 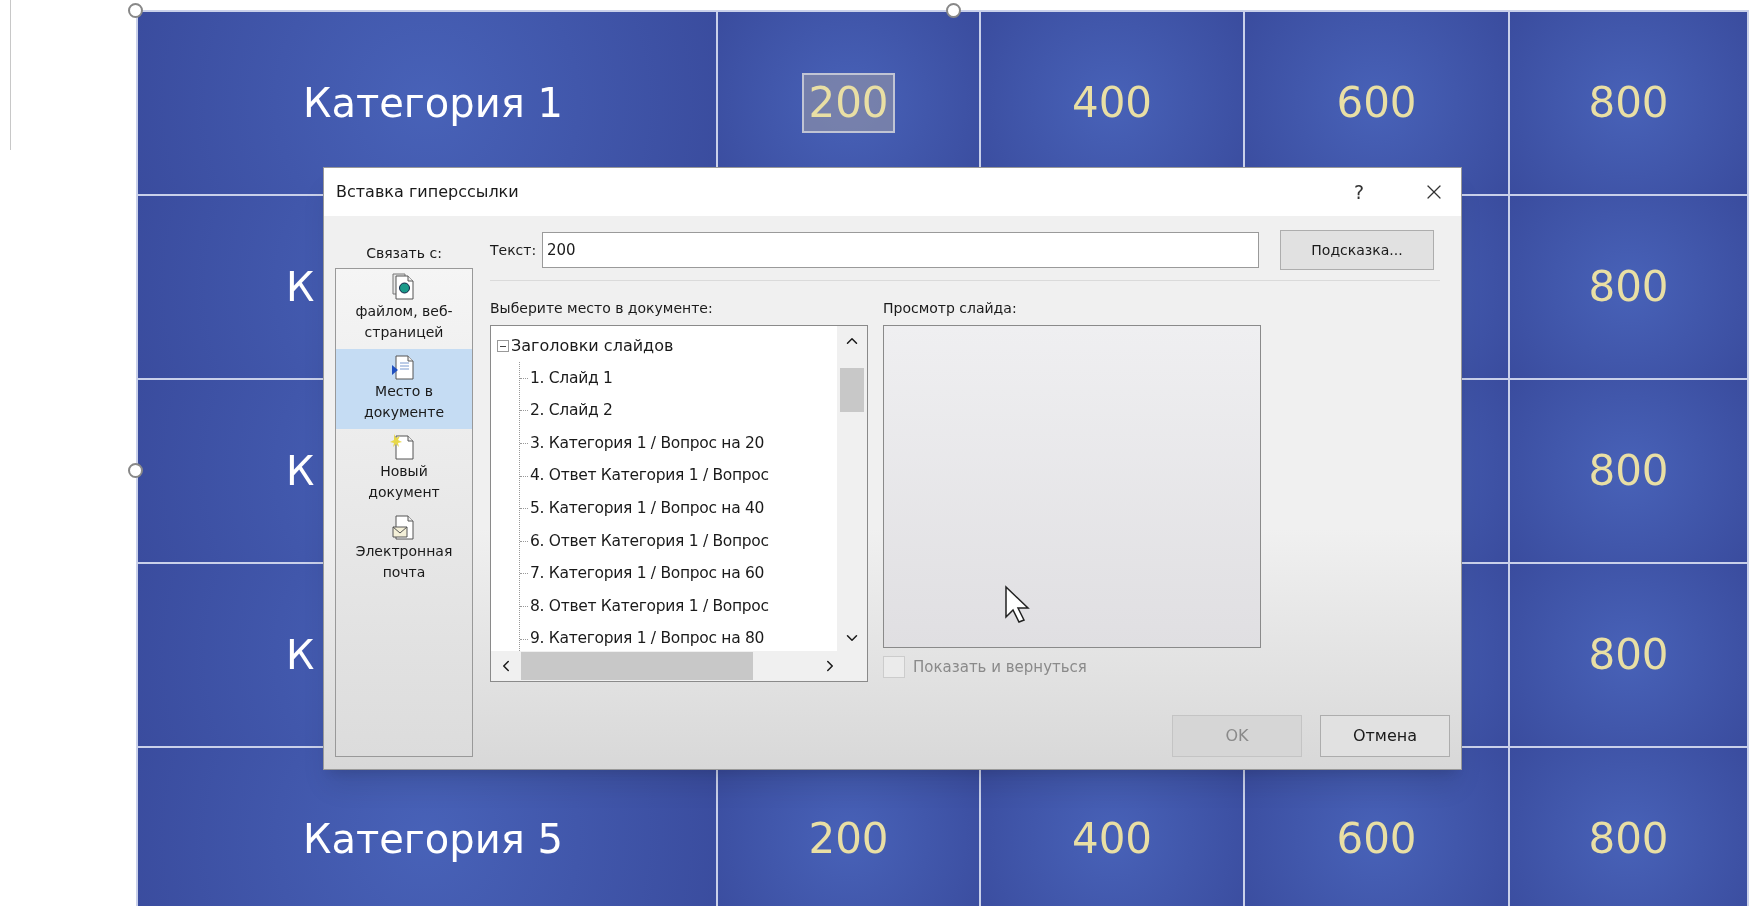 I want to click on tree-item: 2. Слайд 2, so click(x=570, y=411).